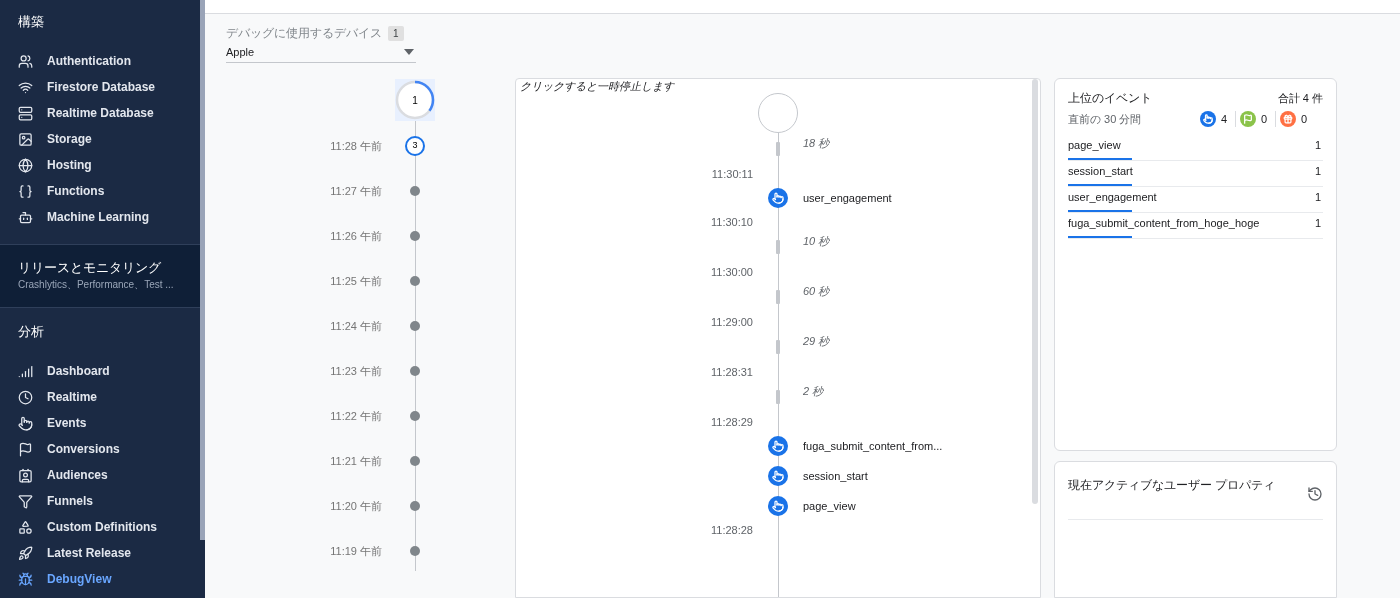 Image resolution: width=1400 pixels, height=598 pixels. I want to click on filter-icon, so click(25, 501).